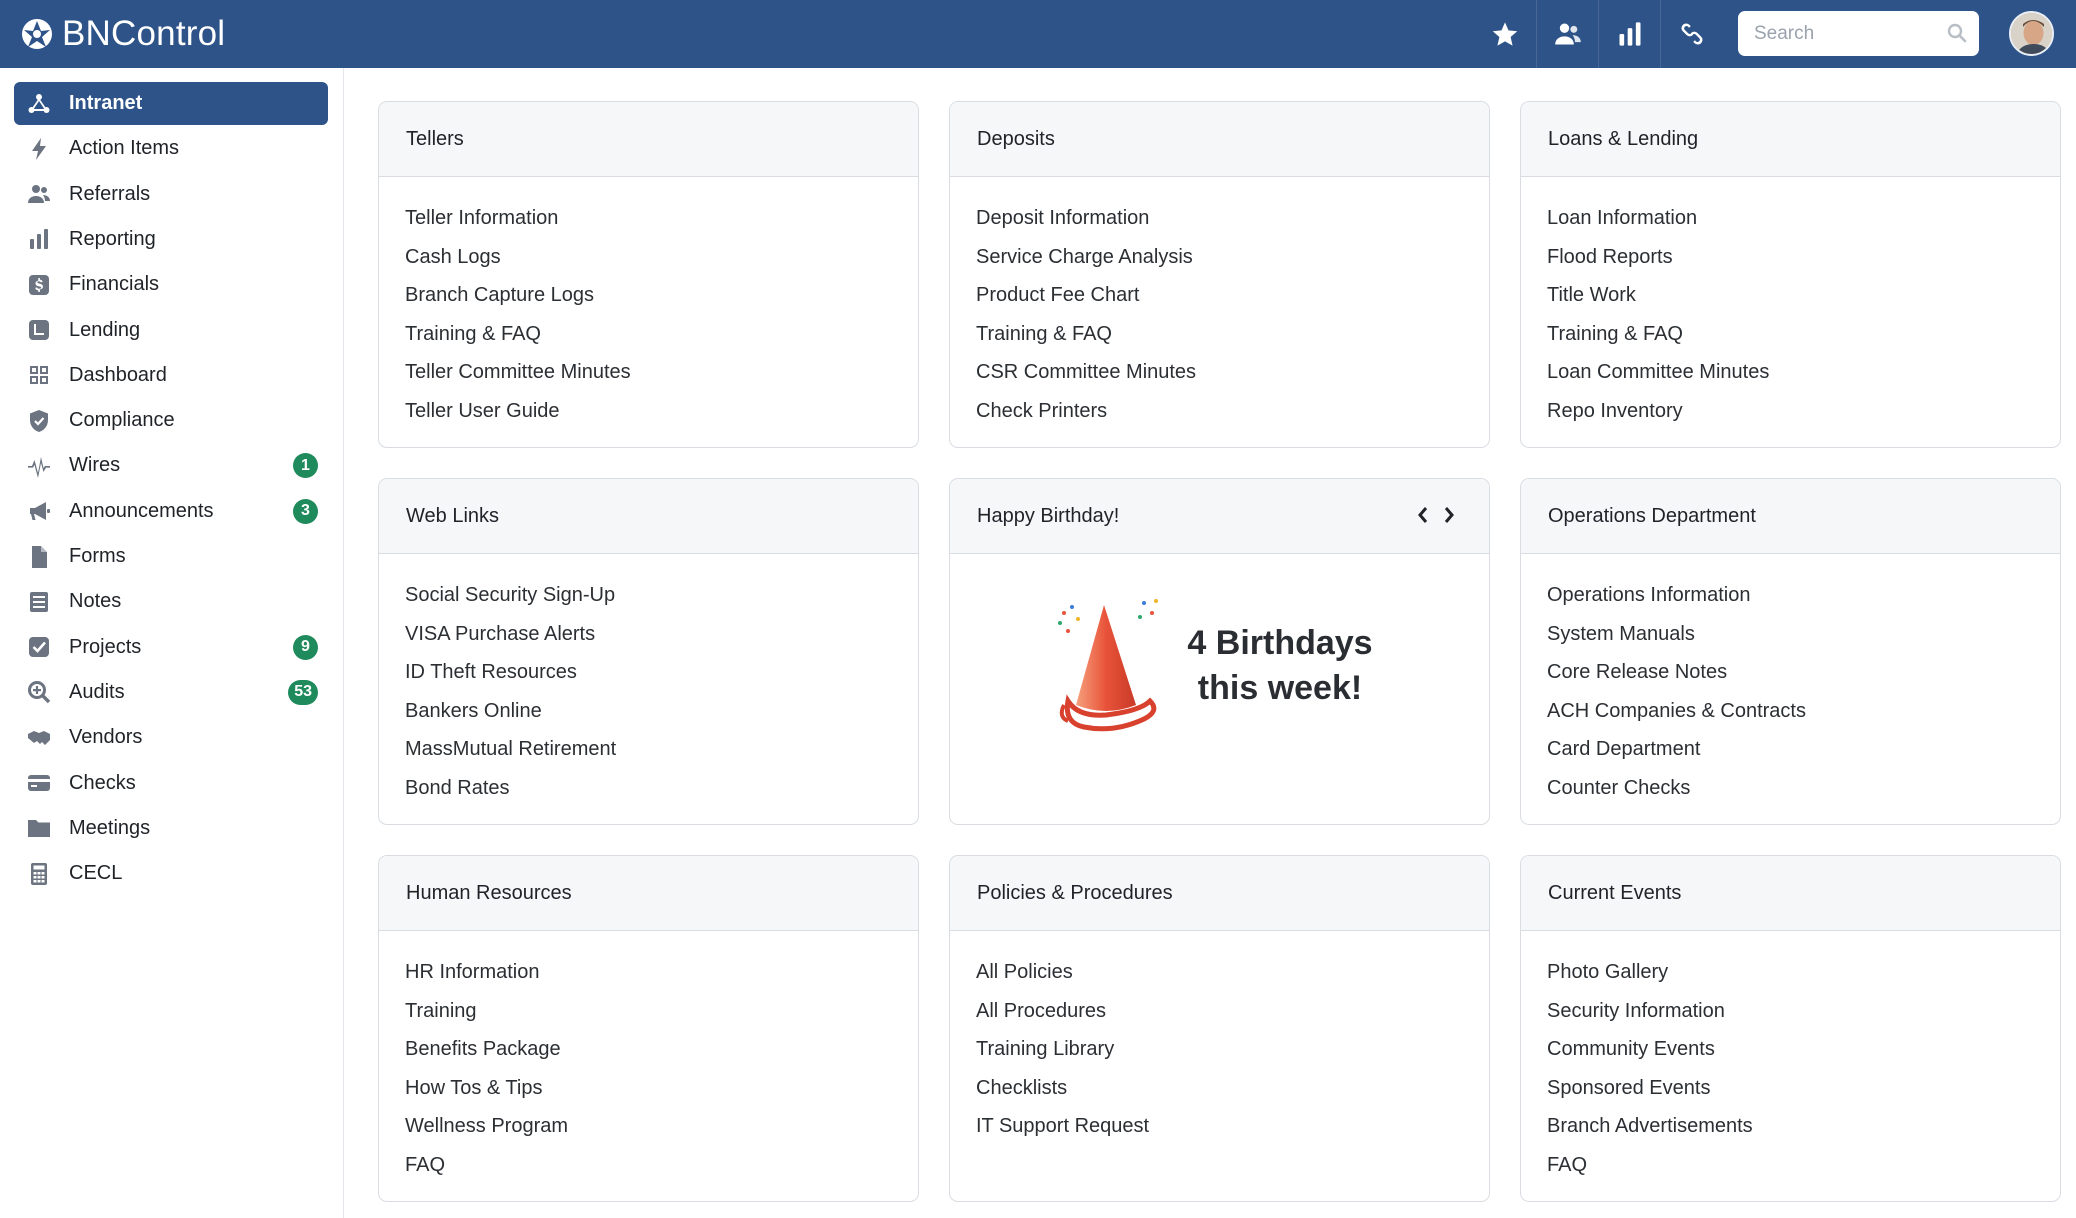 The image size is (2076, 1218). I want to click on megaphone-icon, so click(39, 511).